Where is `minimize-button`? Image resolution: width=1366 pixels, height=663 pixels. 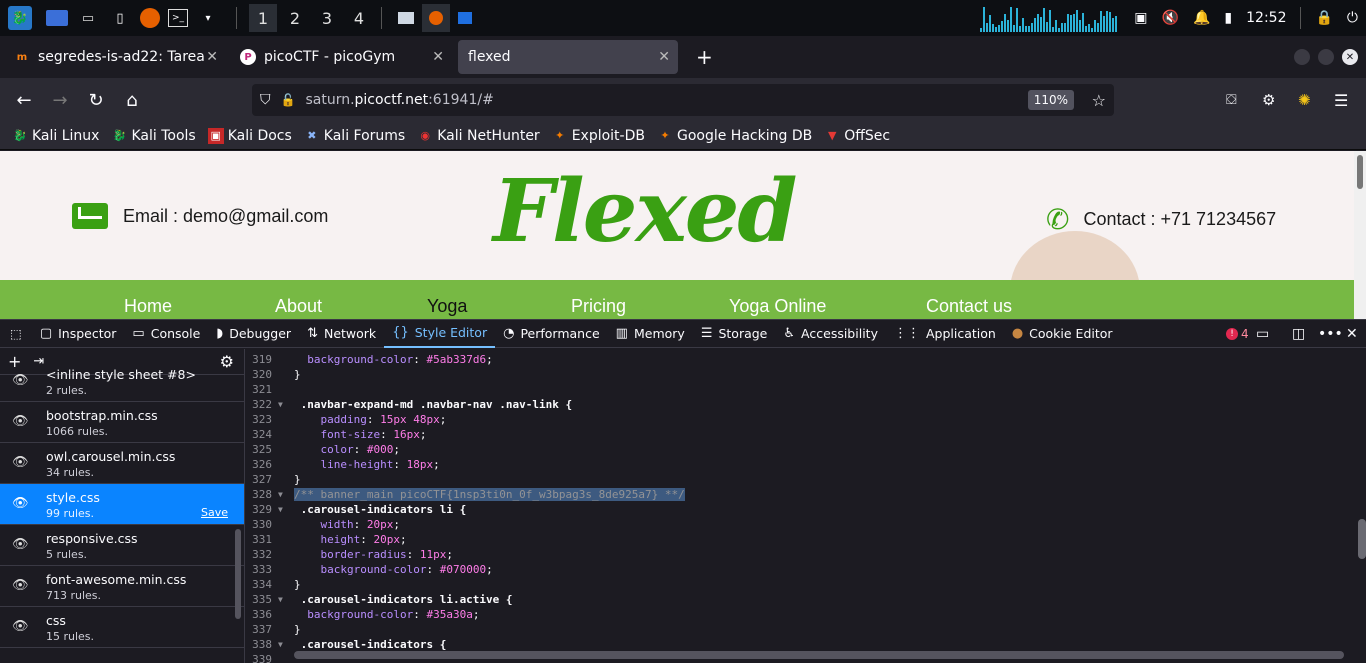 minimize-button is located at coordinates (1302, 57).